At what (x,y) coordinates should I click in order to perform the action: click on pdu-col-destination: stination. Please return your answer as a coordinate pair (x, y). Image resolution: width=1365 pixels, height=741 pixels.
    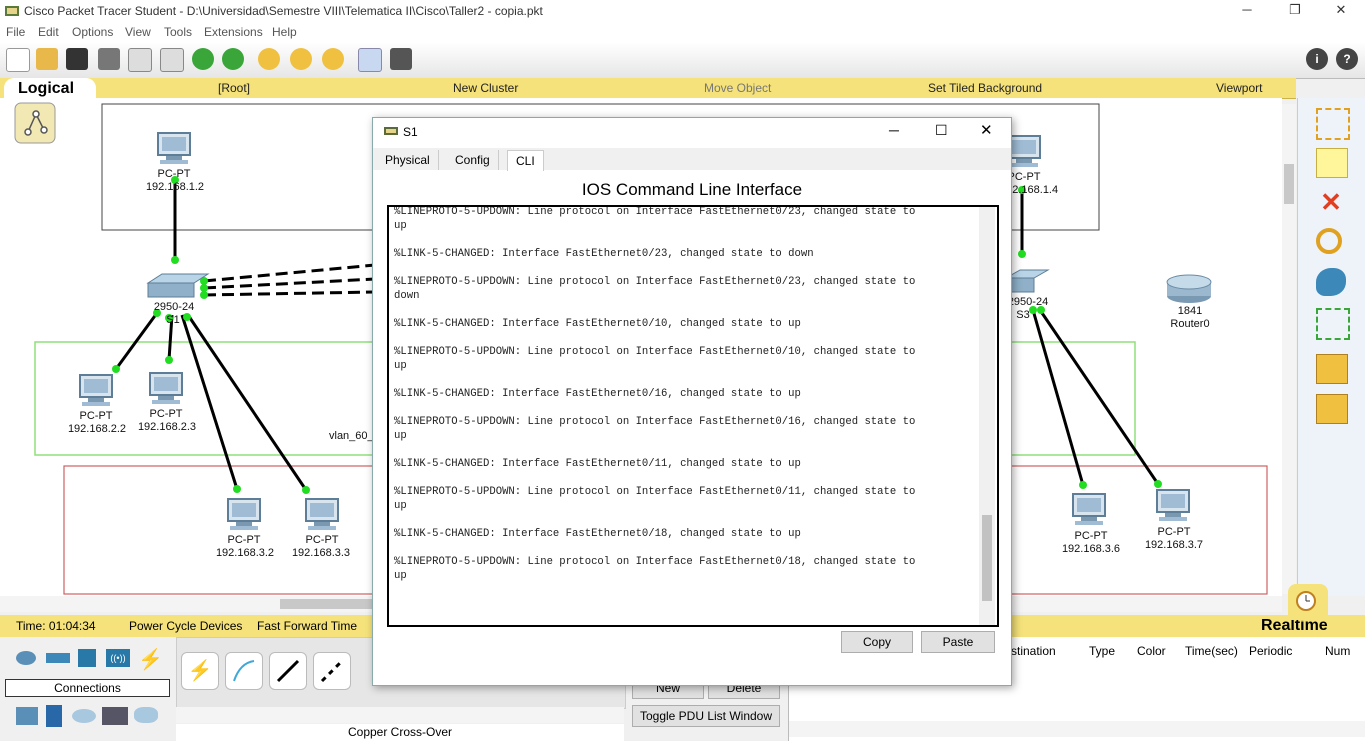
    Looking at the image, I should click on (1033, 651).